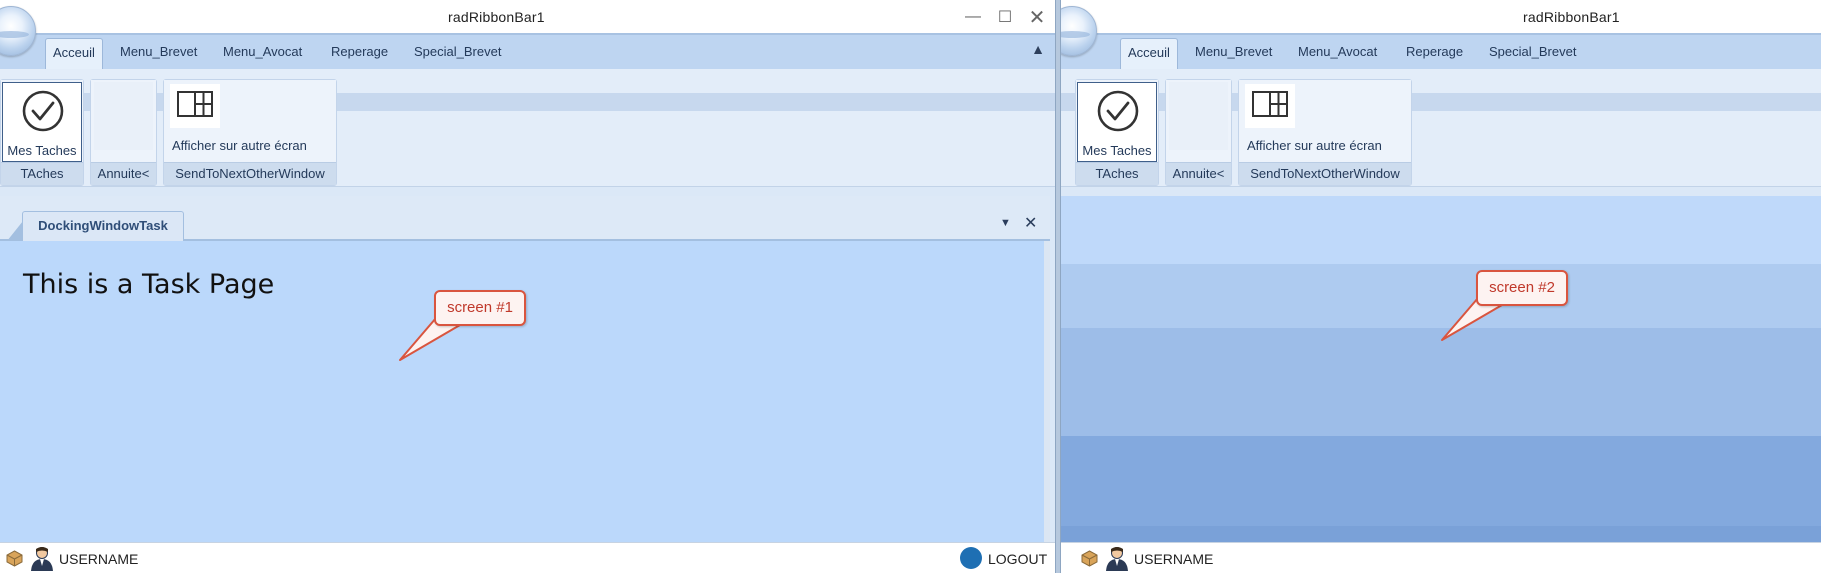 The width and height of the screenshot is (1821, 573). What do you see at coordinates (480, 308) in the screenshot?
I see `callout-screen-1: screen #1` at bounding box center [480, 308].